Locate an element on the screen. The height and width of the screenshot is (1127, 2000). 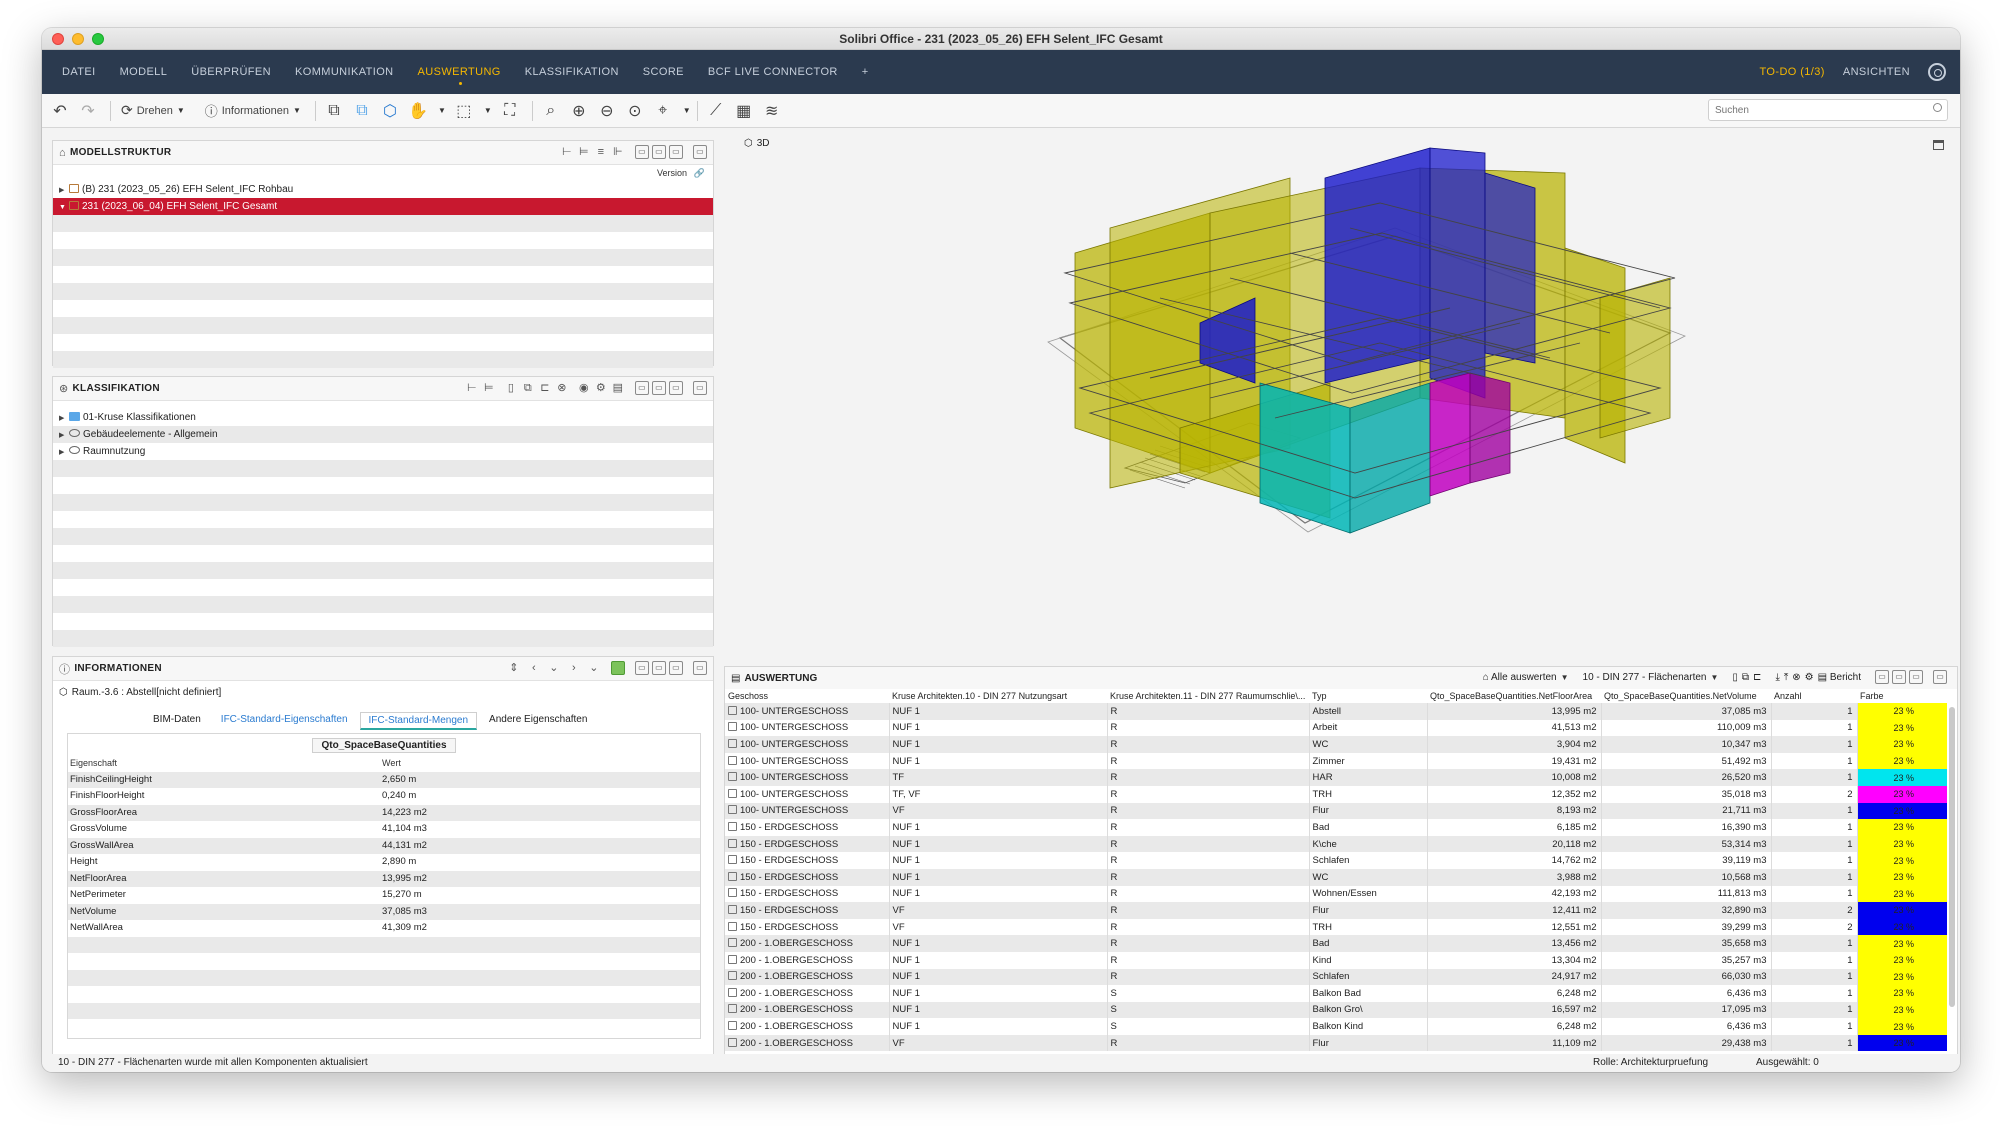
menu-item-6: SCORE is located at coordinates (663, 72).